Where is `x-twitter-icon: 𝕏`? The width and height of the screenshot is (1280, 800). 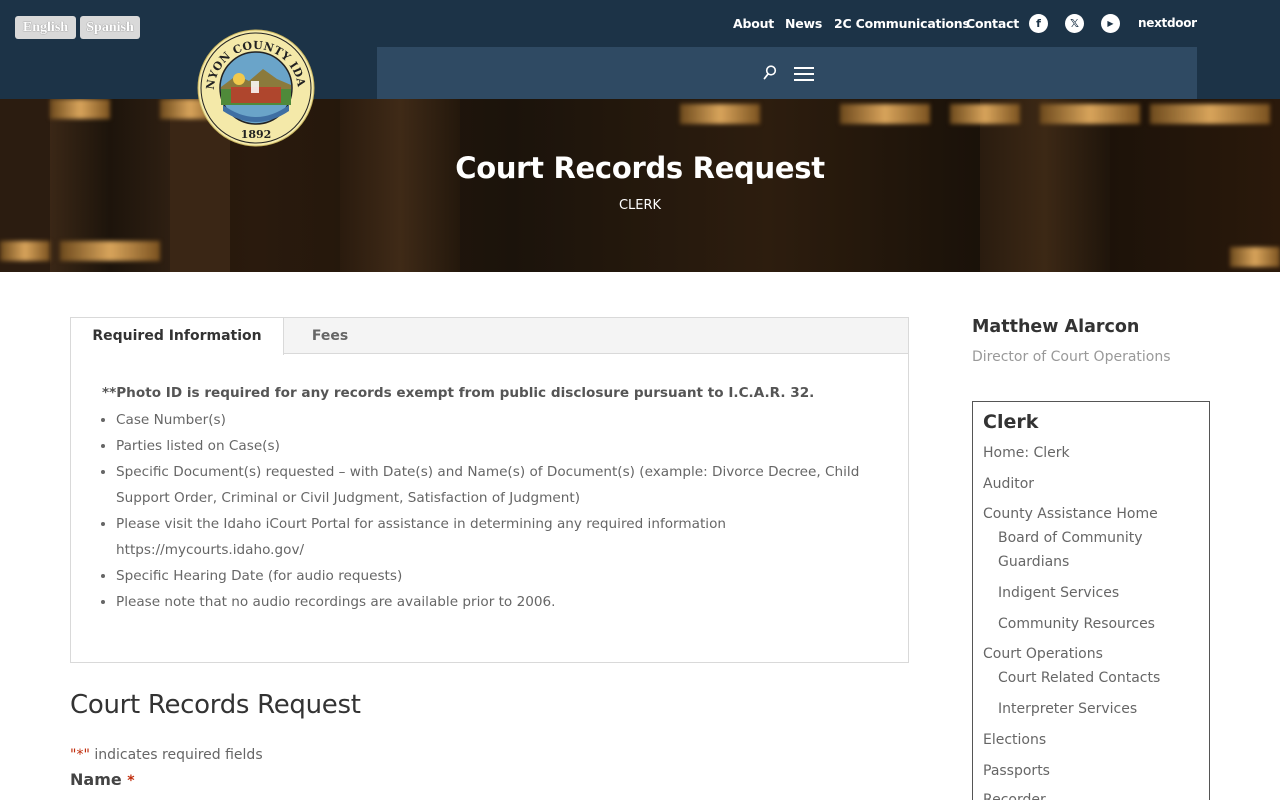 x-twitter-icon: 𝕏 is located at coordinates (1074, 23).